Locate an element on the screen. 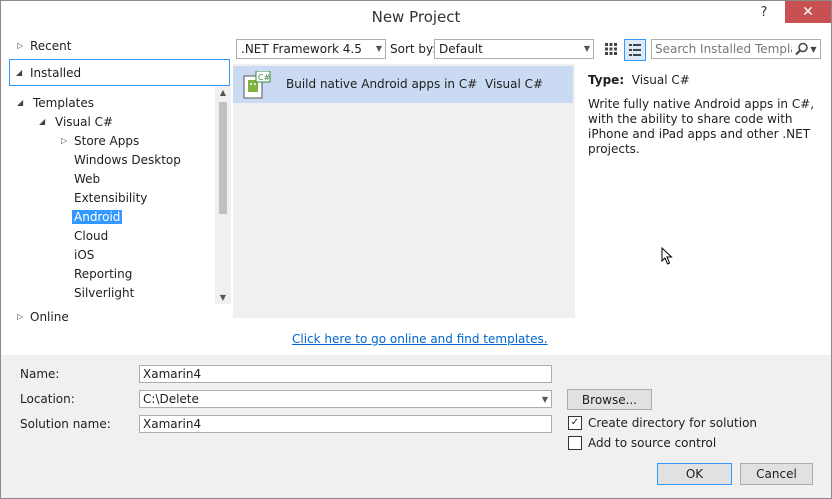 The height and width of the screenshot is (499, 832). tree-scrollbar: ▲ ▼ is located at coordinates (223, 195).